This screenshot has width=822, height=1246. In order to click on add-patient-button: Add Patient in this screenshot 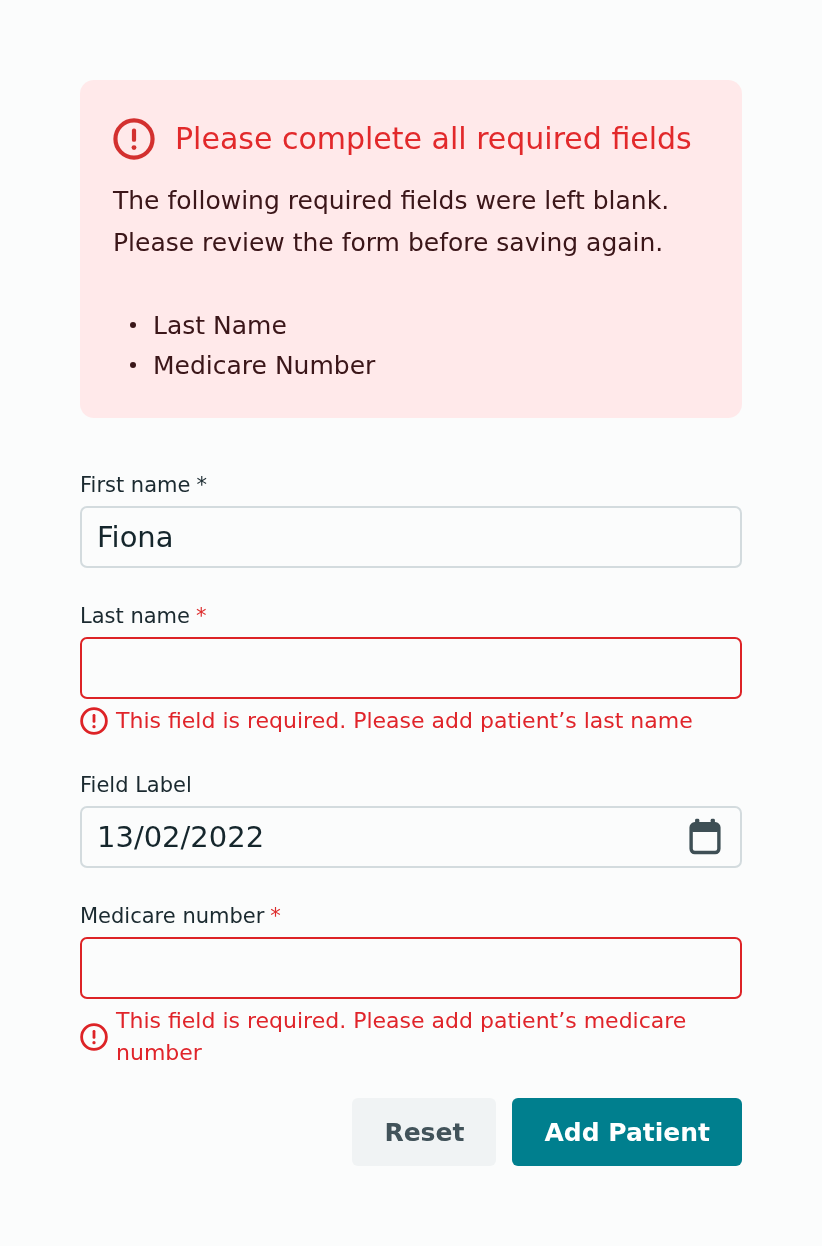, I will do `click(627, 1132)`.